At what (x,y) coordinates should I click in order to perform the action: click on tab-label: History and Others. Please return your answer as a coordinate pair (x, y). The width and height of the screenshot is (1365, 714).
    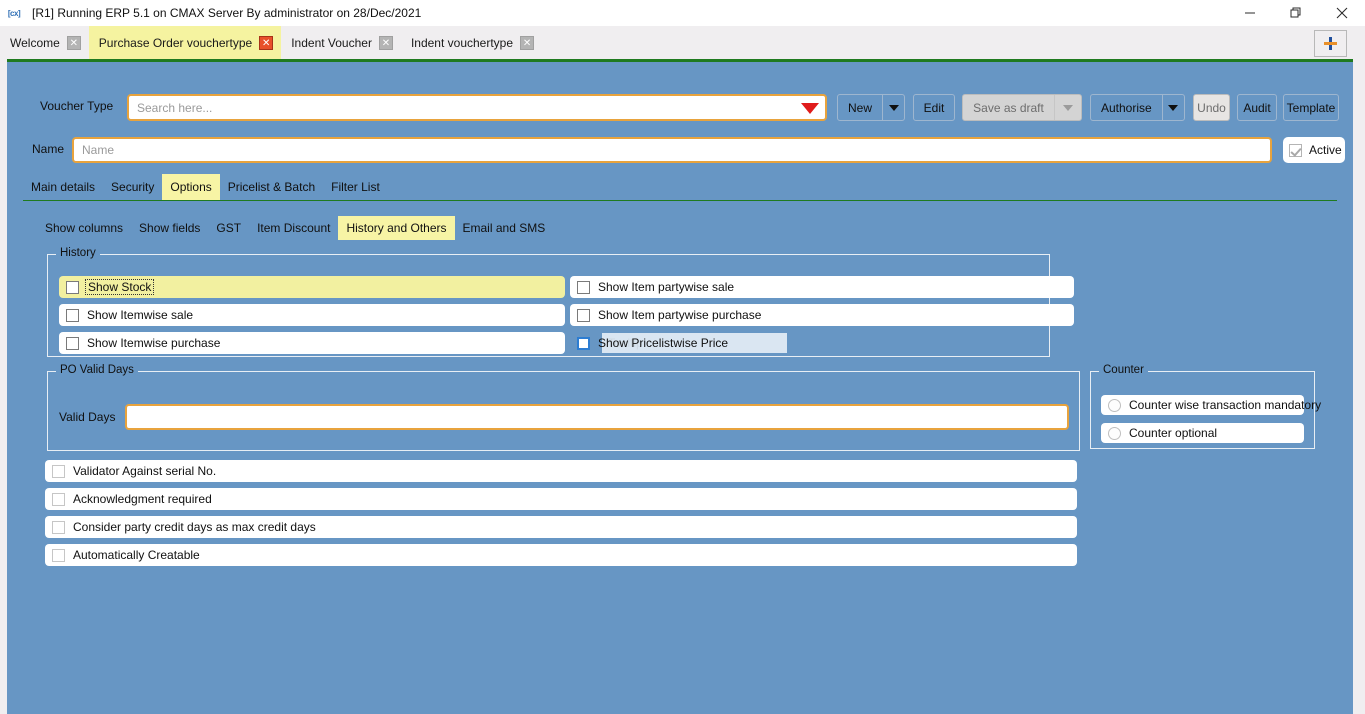
    Looking at the image, I should click on (396, 228).